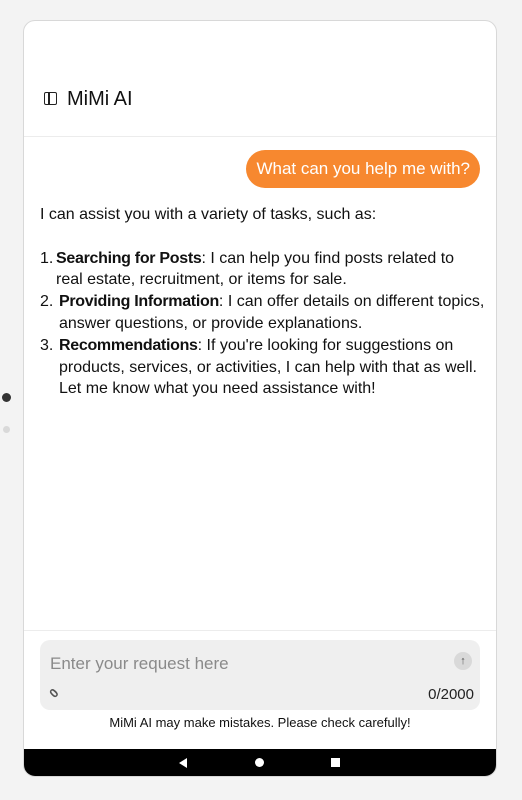 Image resolution: width=522 pixels, height=800 pixels. Describe the element at coordinates (260, 675) in the screenshot. I see `request-input: Enter your request here ↑ 𝟎 0/2000` at that location.